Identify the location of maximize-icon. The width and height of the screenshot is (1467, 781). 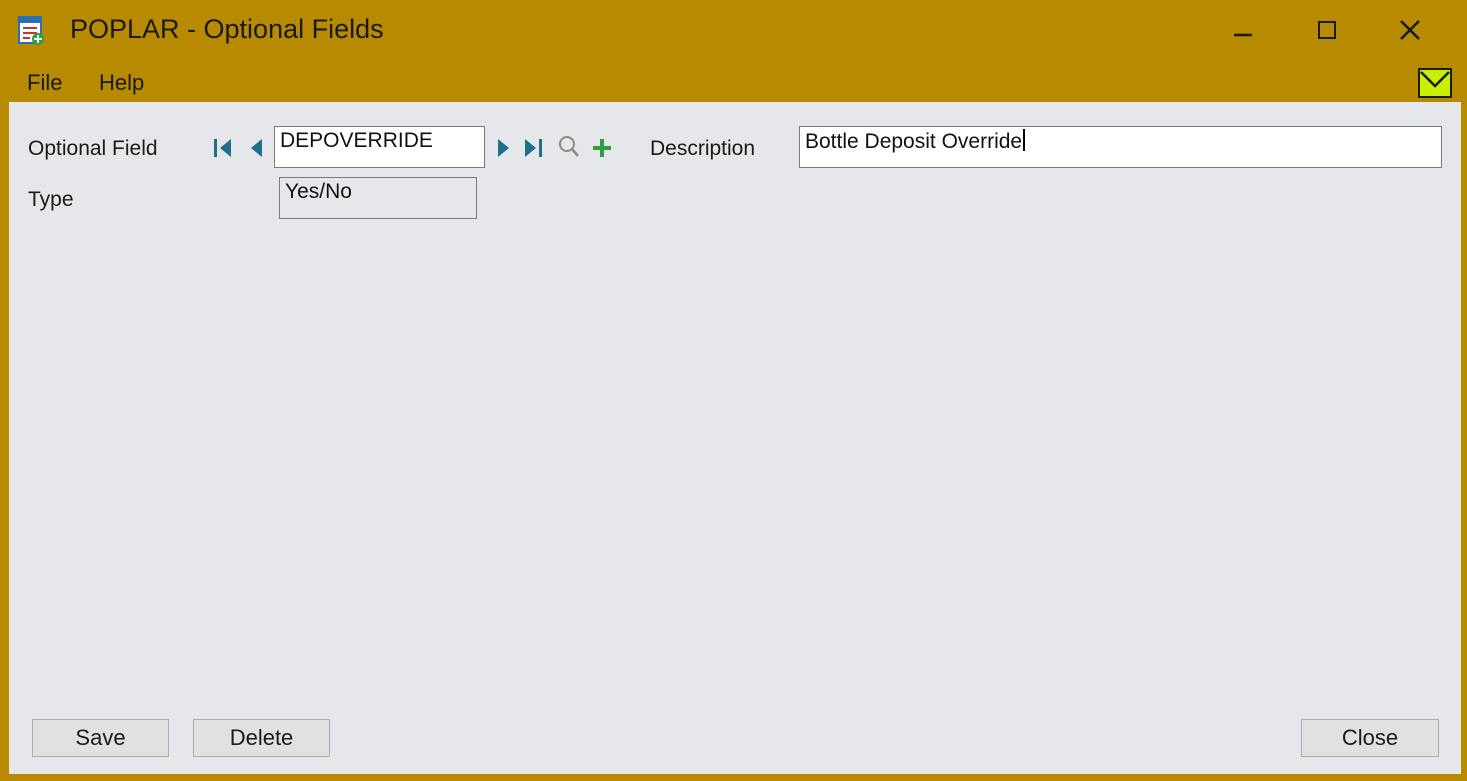
(1327, 30).